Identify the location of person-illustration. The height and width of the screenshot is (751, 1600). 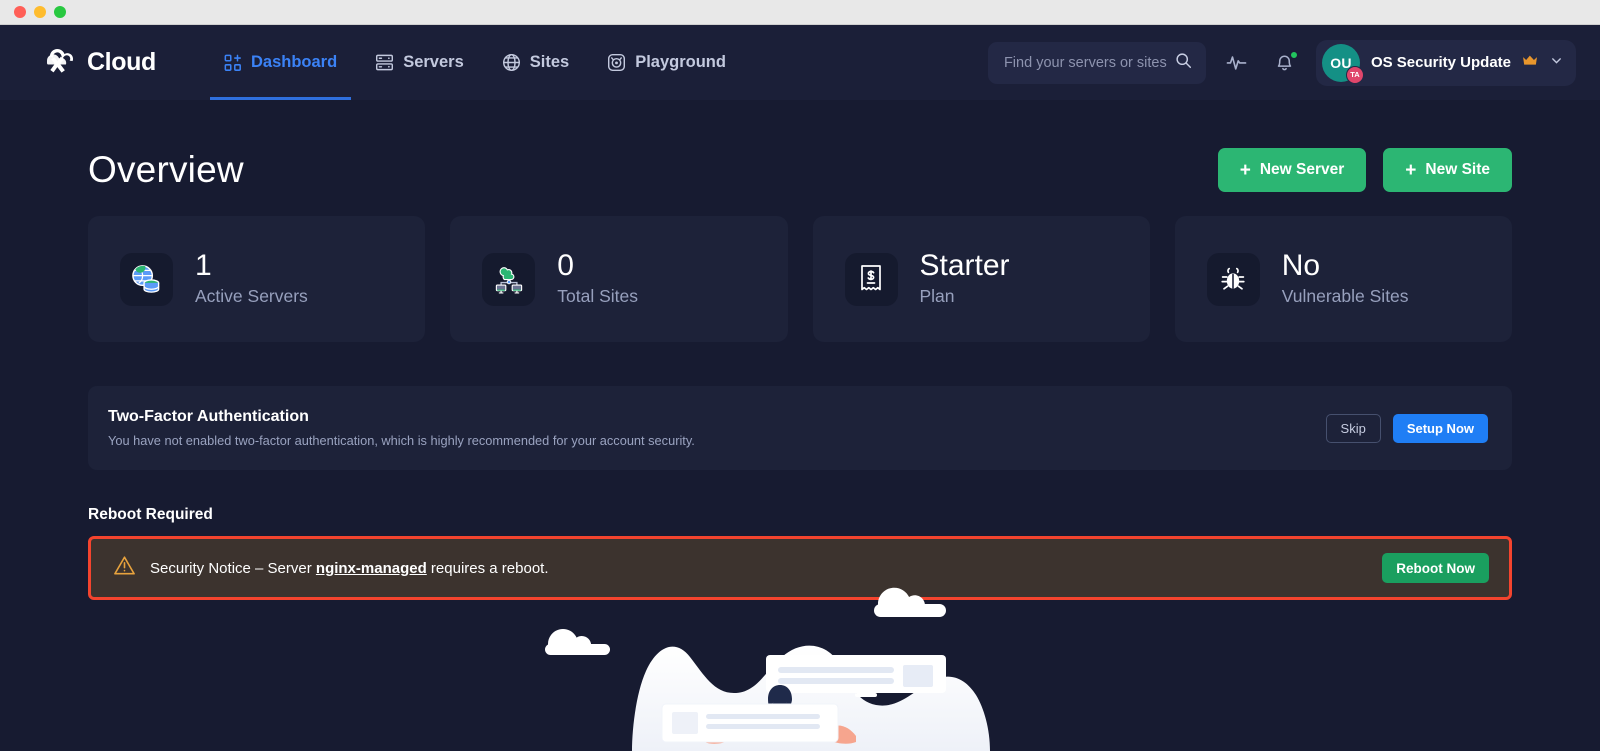
(780, 713).